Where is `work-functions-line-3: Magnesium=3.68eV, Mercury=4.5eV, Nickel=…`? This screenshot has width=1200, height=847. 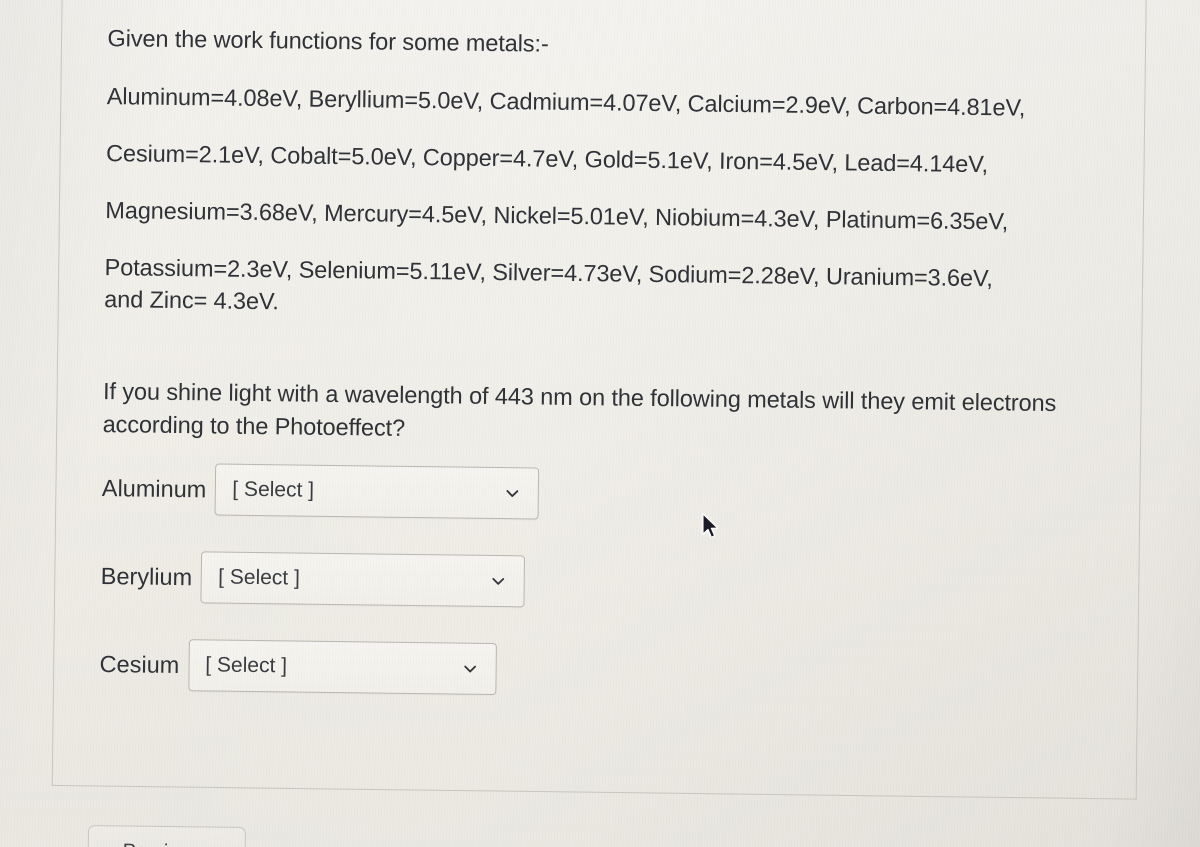 work-functions-line-3: Magnesium=3.68eV, Mercury=4.5eV, Nickel=… is located at coordinates (557, 216).